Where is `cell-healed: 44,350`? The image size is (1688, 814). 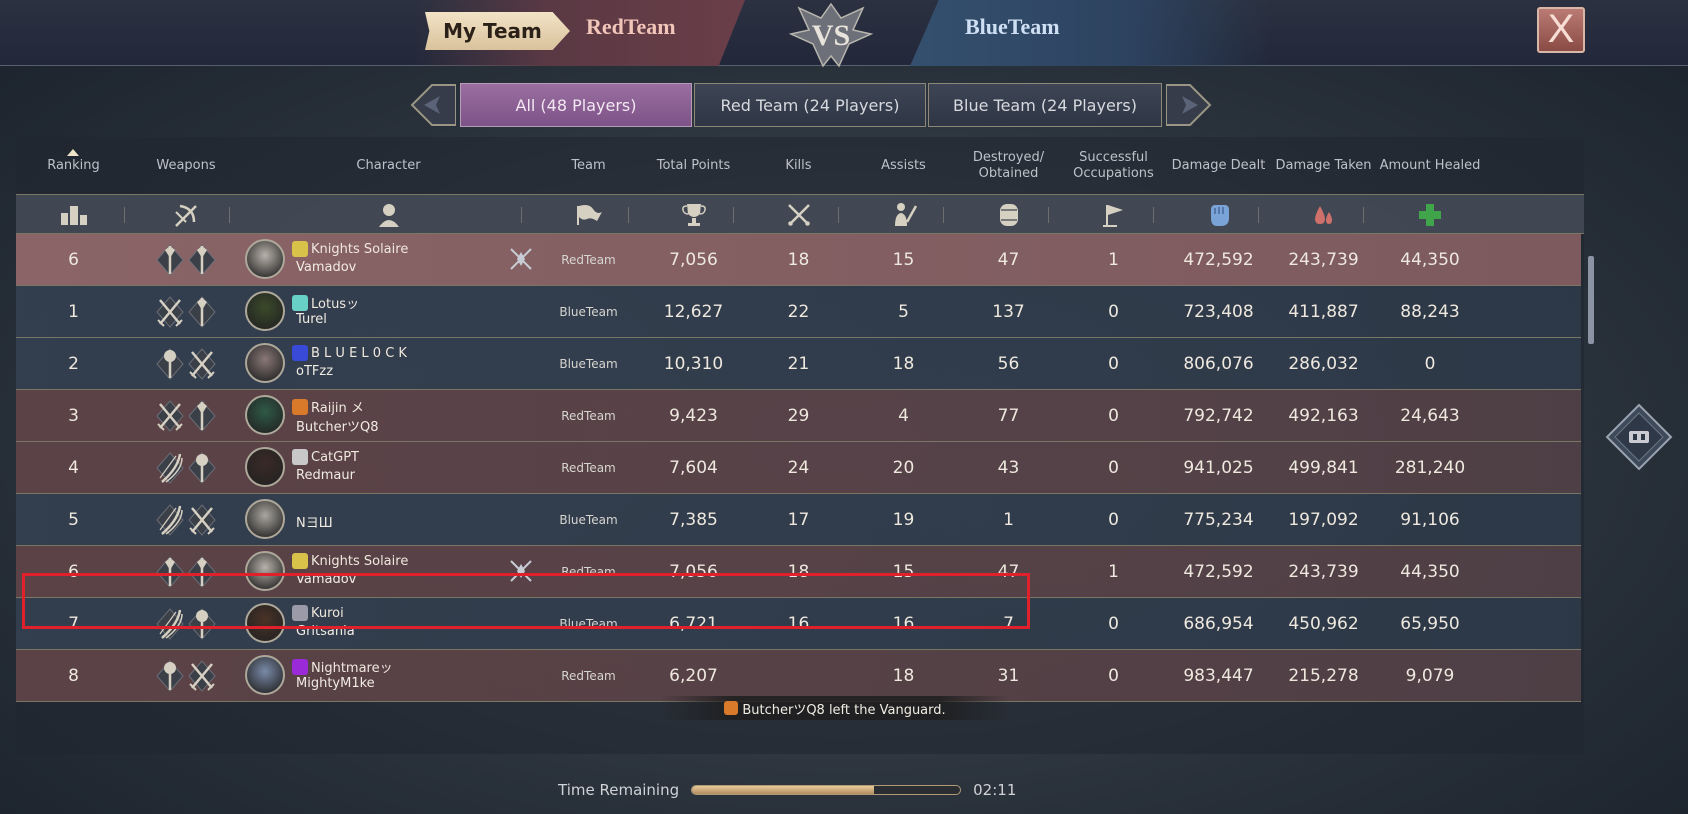
cell-healed: 44,350 is located at coordinates (1430, 260).